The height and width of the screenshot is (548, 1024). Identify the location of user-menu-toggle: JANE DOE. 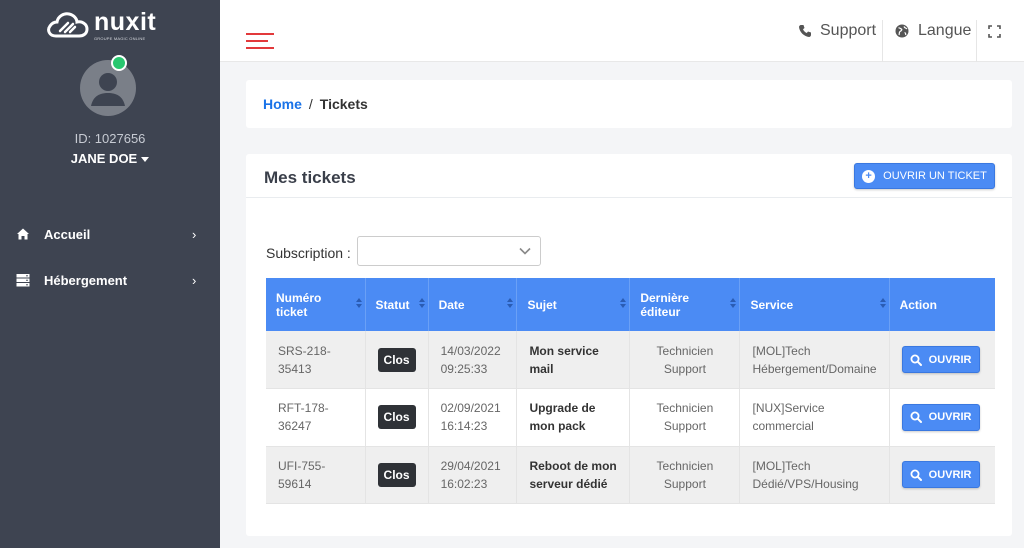
(110, 158).